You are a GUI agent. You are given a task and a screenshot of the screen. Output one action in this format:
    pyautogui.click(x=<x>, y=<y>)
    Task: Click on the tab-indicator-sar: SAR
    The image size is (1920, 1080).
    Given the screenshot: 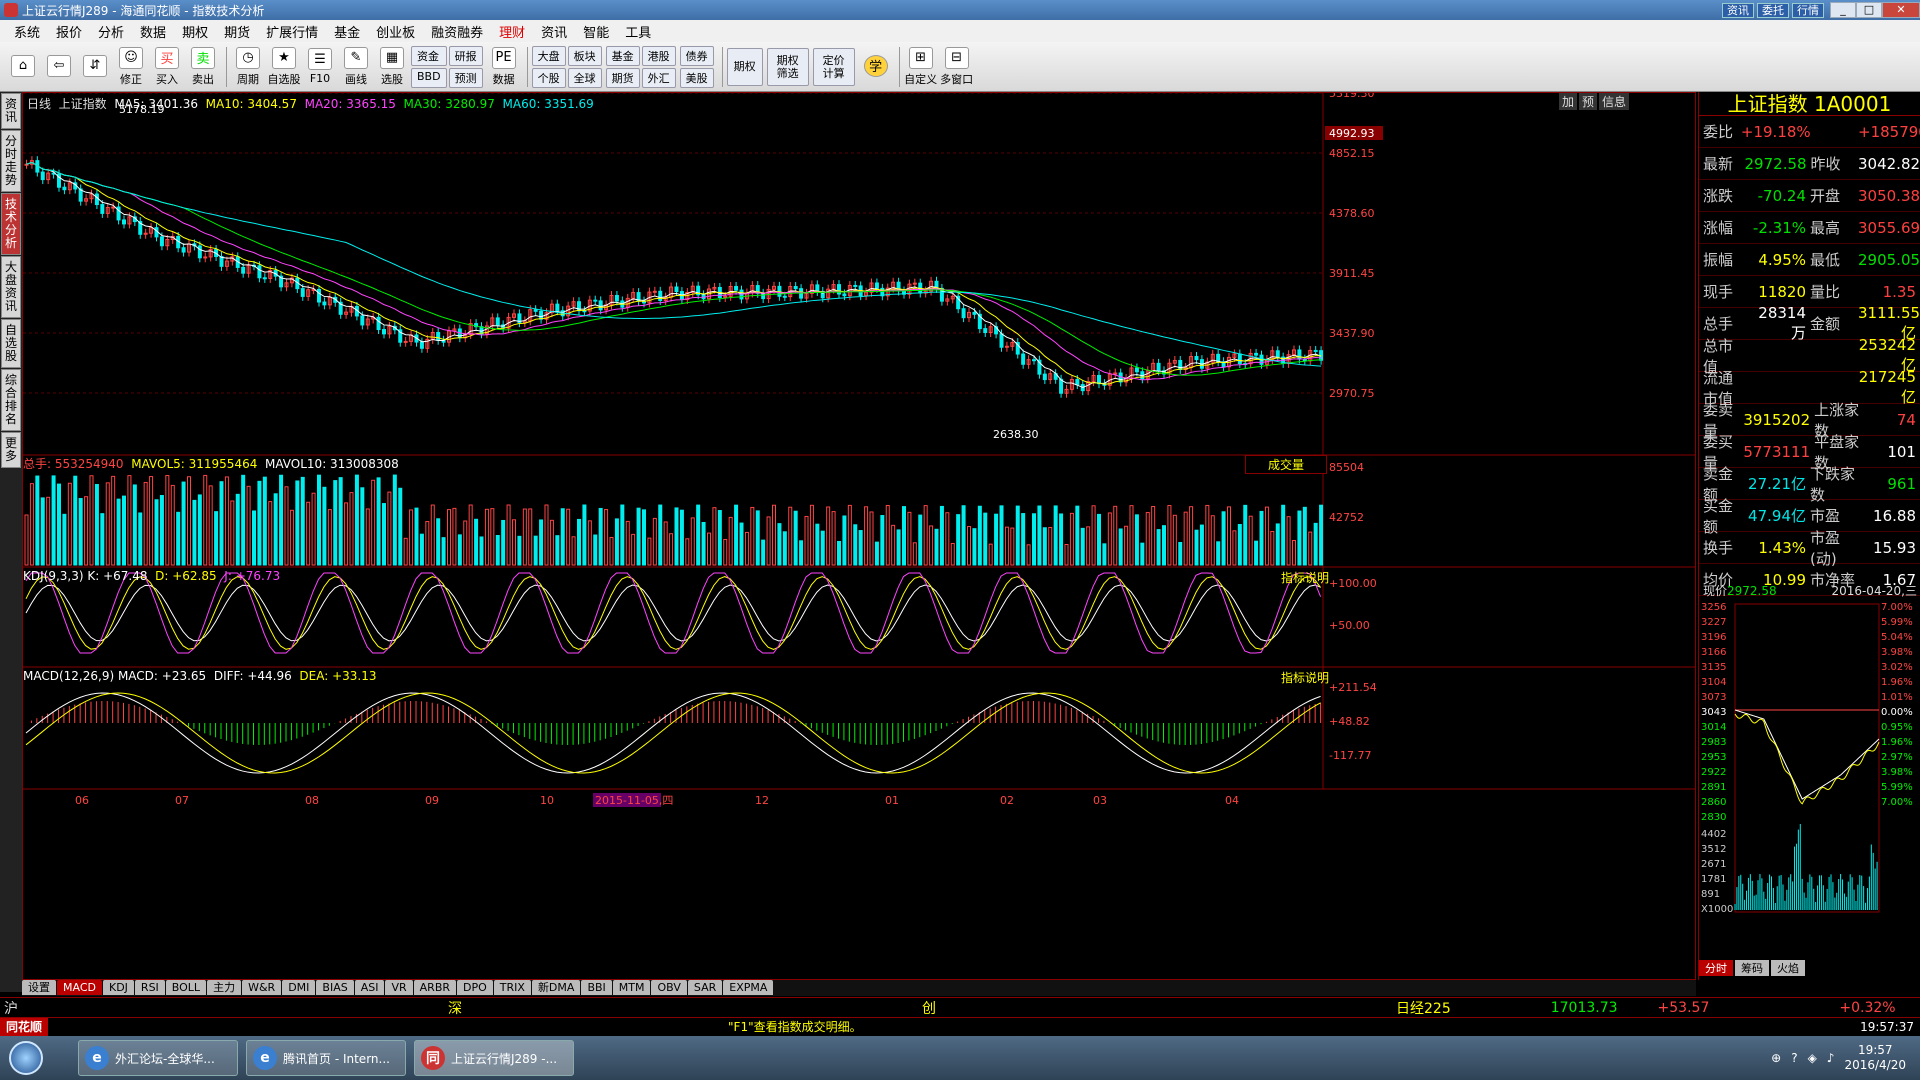 What is the action you would take?
    pyautogui.click(x=705, y=987)
    